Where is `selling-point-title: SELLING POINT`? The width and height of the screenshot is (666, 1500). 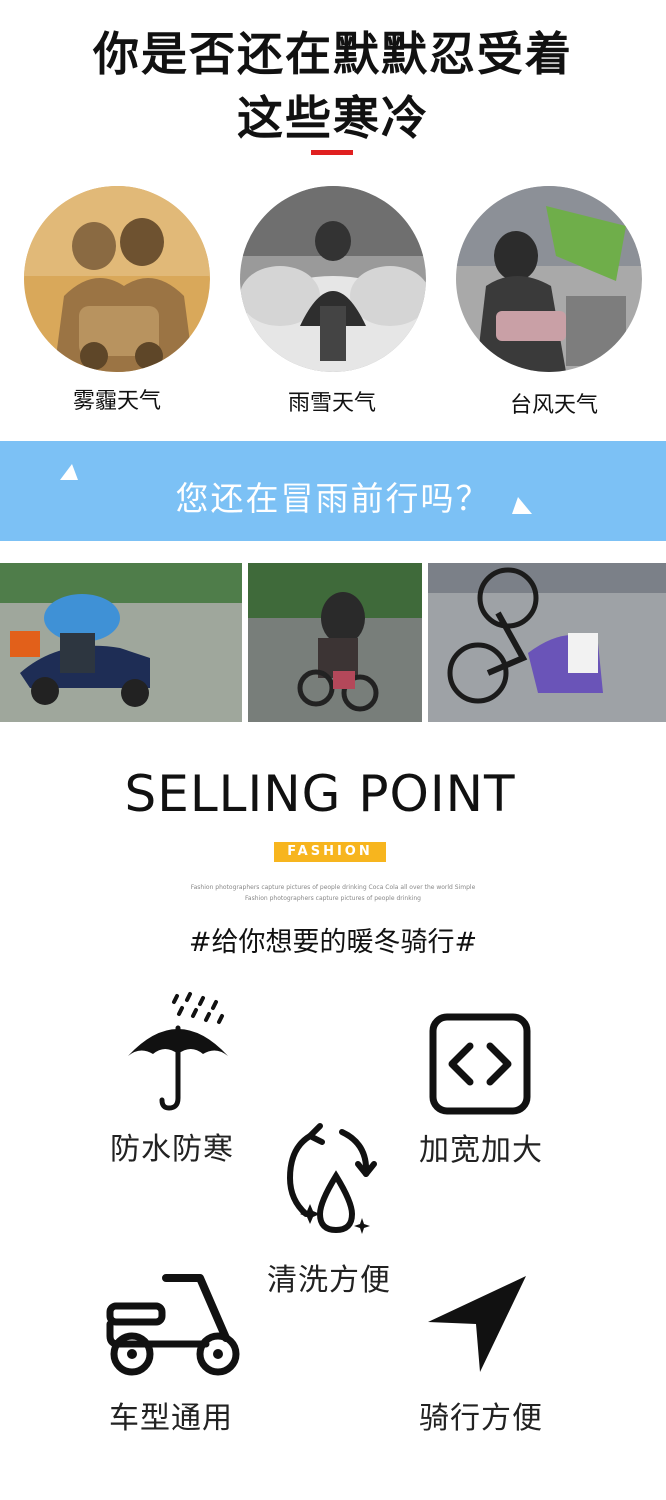 selling-point-title: SELLING POINT is located at coordinates (320, 794).